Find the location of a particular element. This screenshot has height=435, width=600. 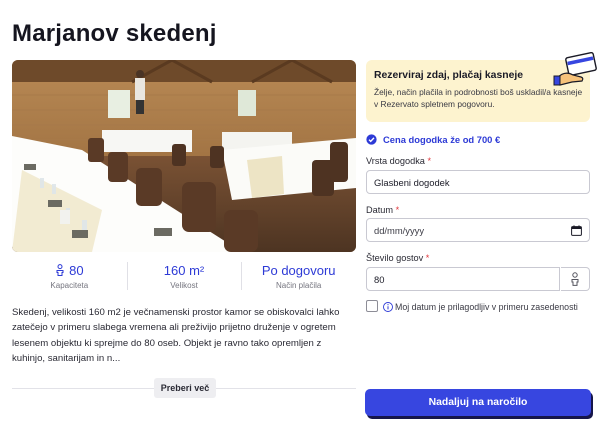

stat-size: 160 m² Velikost is located at coordinates (184, 277).